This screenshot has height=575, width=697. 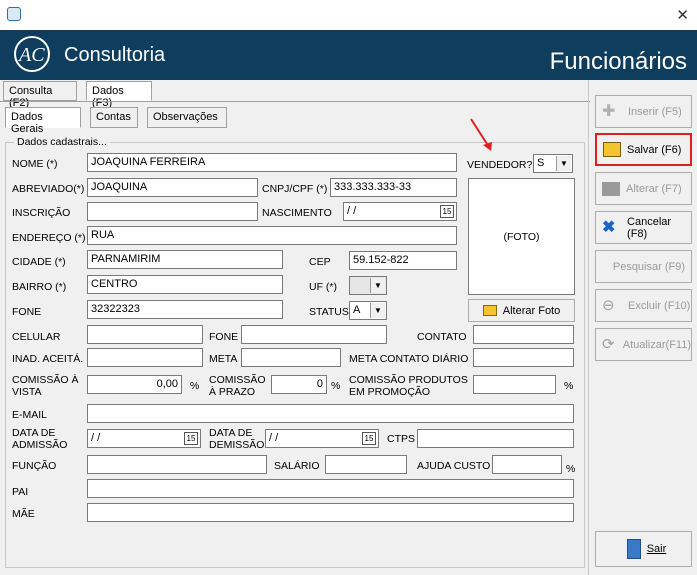 I want to click on endereco-label: ENDEREÇO (*), so click(x=49, y=238).